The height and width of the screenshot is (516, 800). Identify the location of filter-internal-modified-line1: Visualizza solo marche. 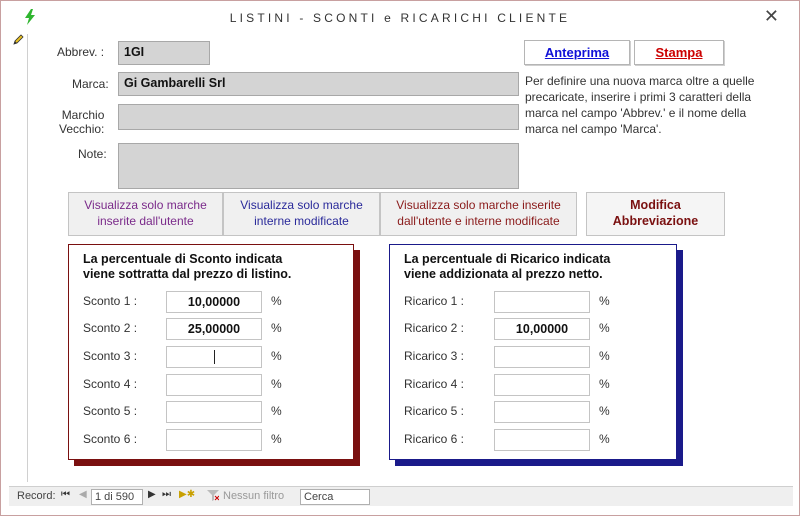
(301, 205).